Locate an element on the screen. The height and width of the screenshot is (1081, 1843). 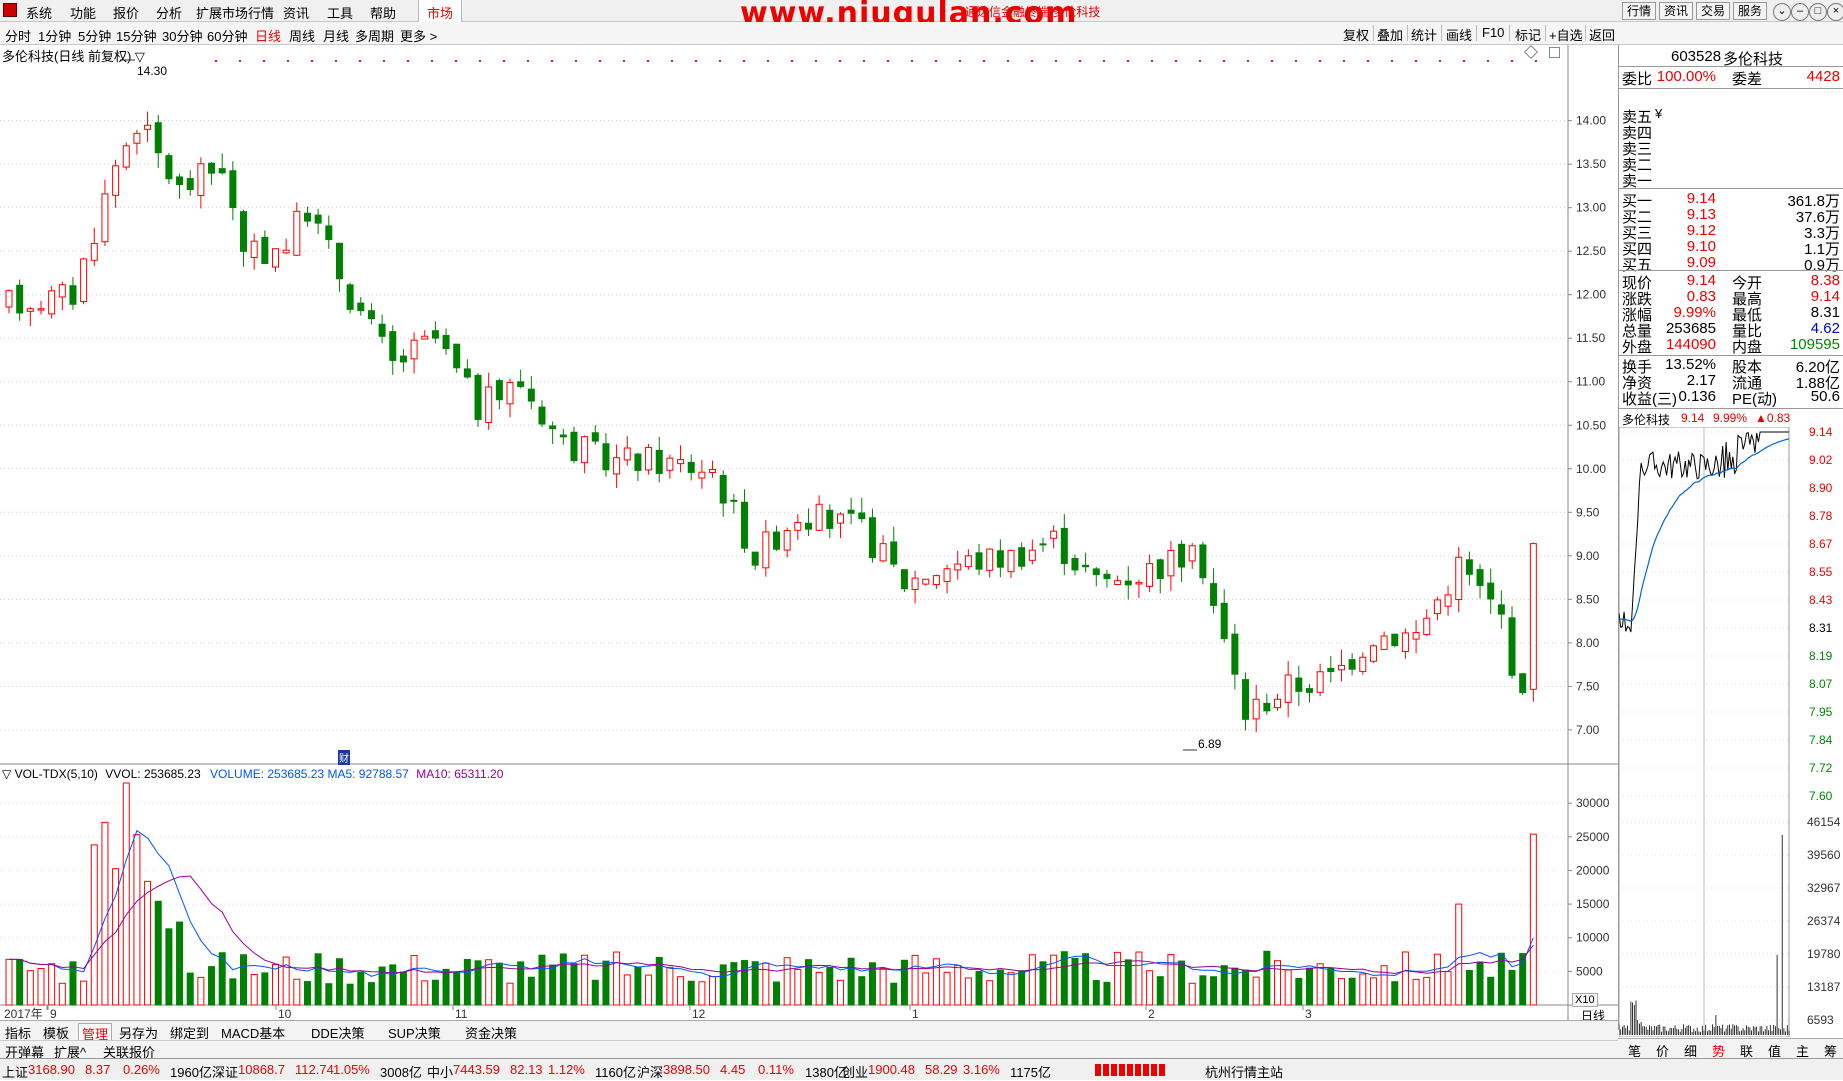
draw-line-button: 画线 is located at coordinates (1459, 34).